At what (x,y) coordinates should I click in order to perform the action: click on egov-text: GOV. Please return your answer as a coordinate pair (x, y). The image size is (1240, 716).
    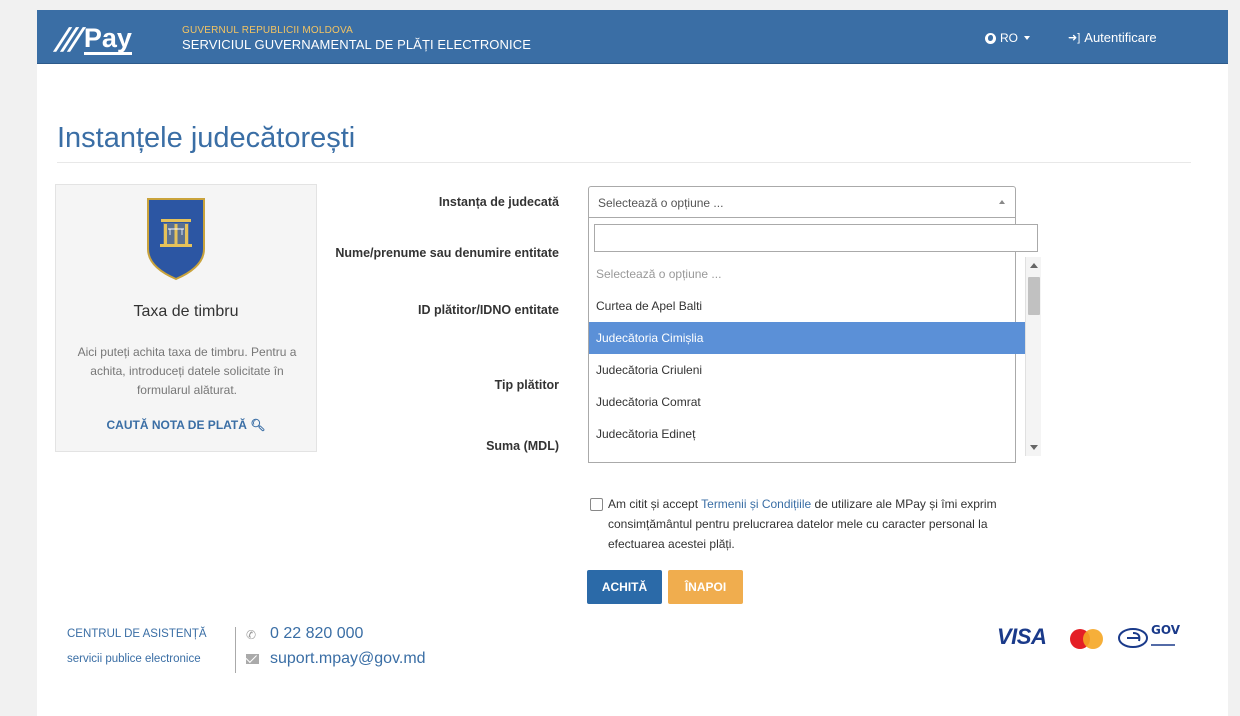
    Looking at the image, I should click on (1166, 630).